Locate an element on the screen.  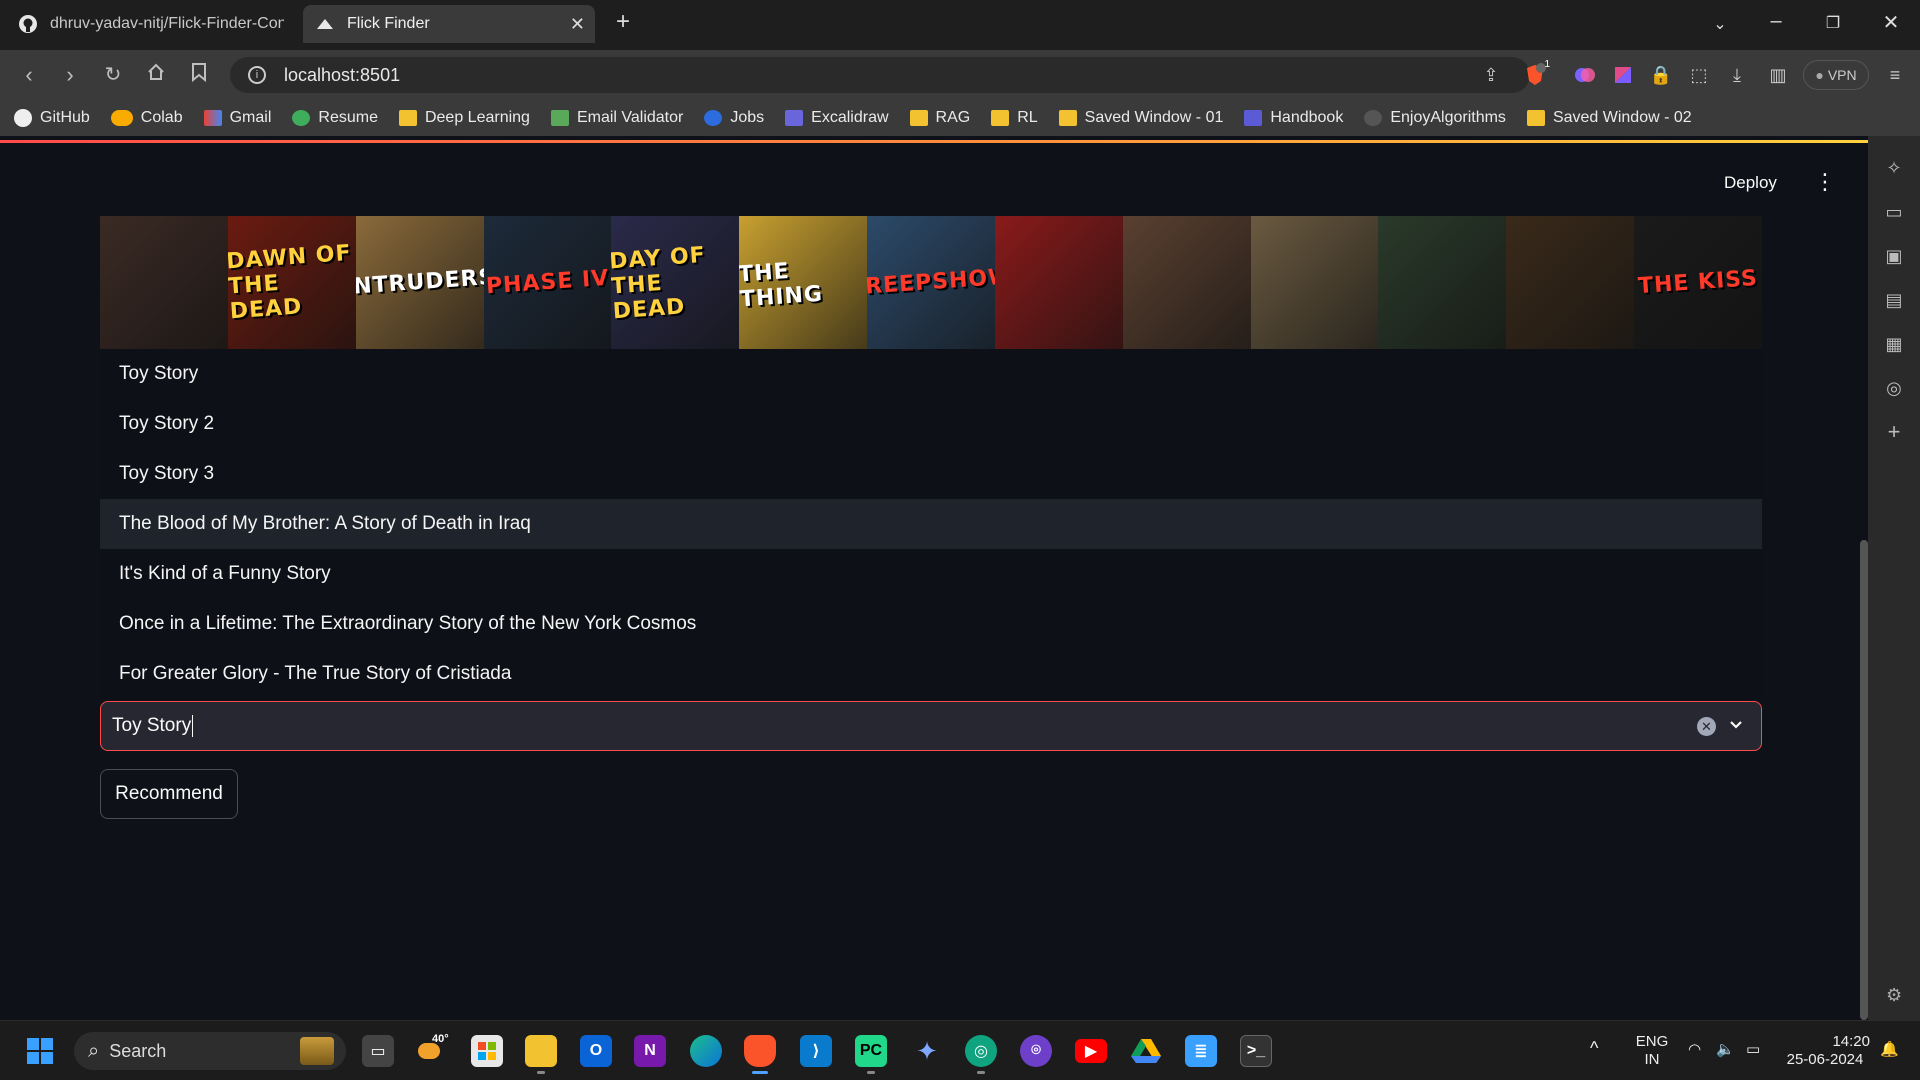
close-window-button: ✕ is located at coordinates (1891, 22).